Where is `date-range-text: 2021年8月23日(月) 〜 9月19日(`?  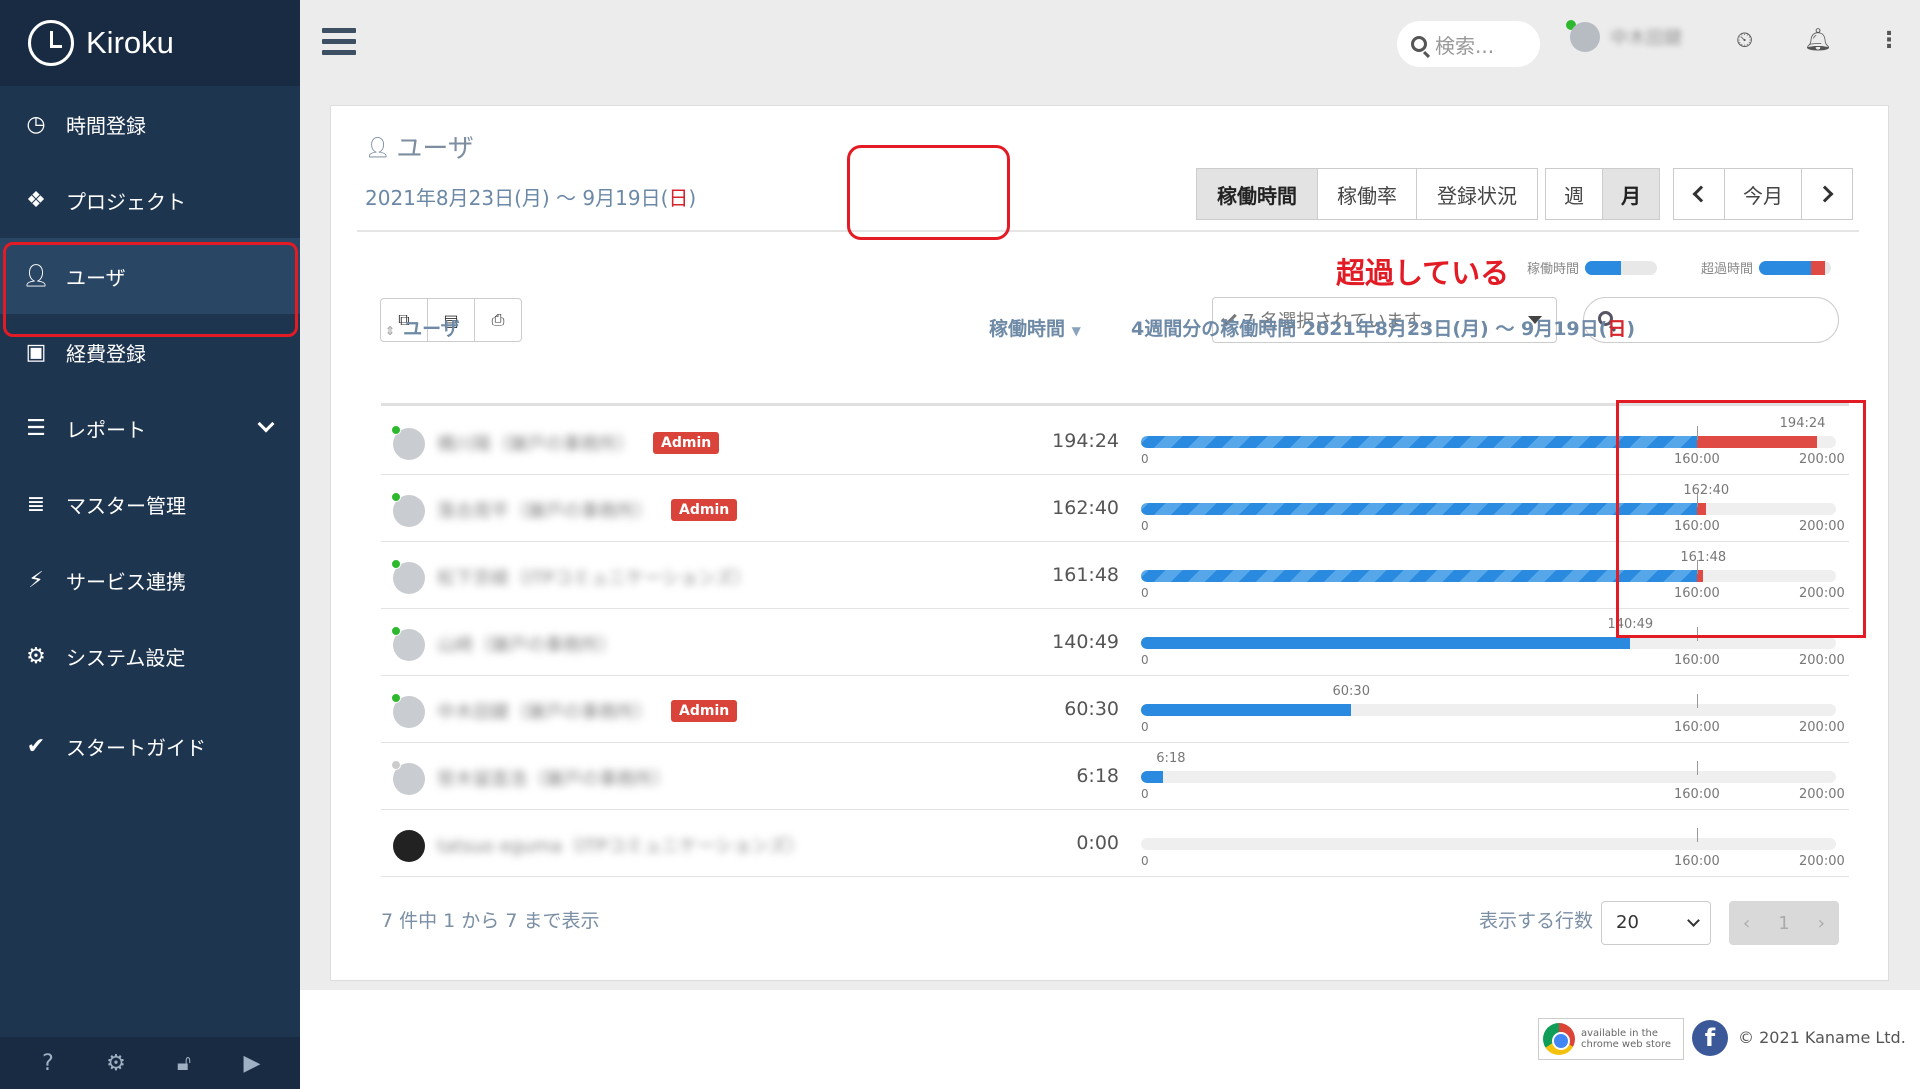 date-range-text: 2021年8月23日(月) 〜 9月19日( is located at coordinates (517, 198).